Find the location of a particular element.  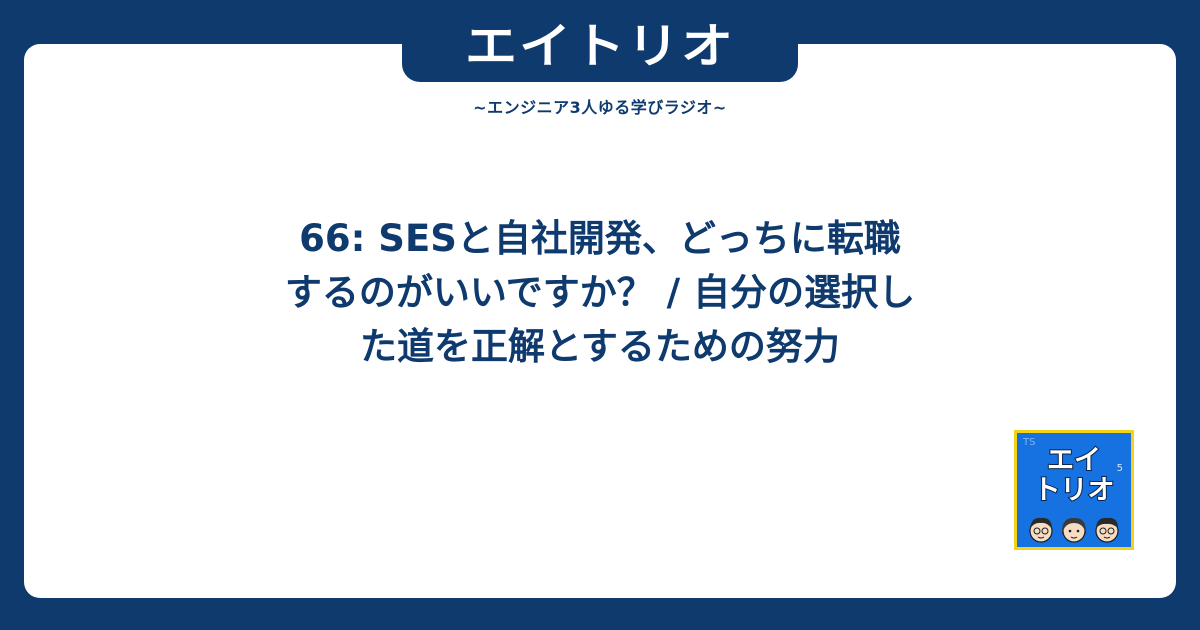

episode-title-line: た道を正解とするための努力 is located at coordinates (600, 346).